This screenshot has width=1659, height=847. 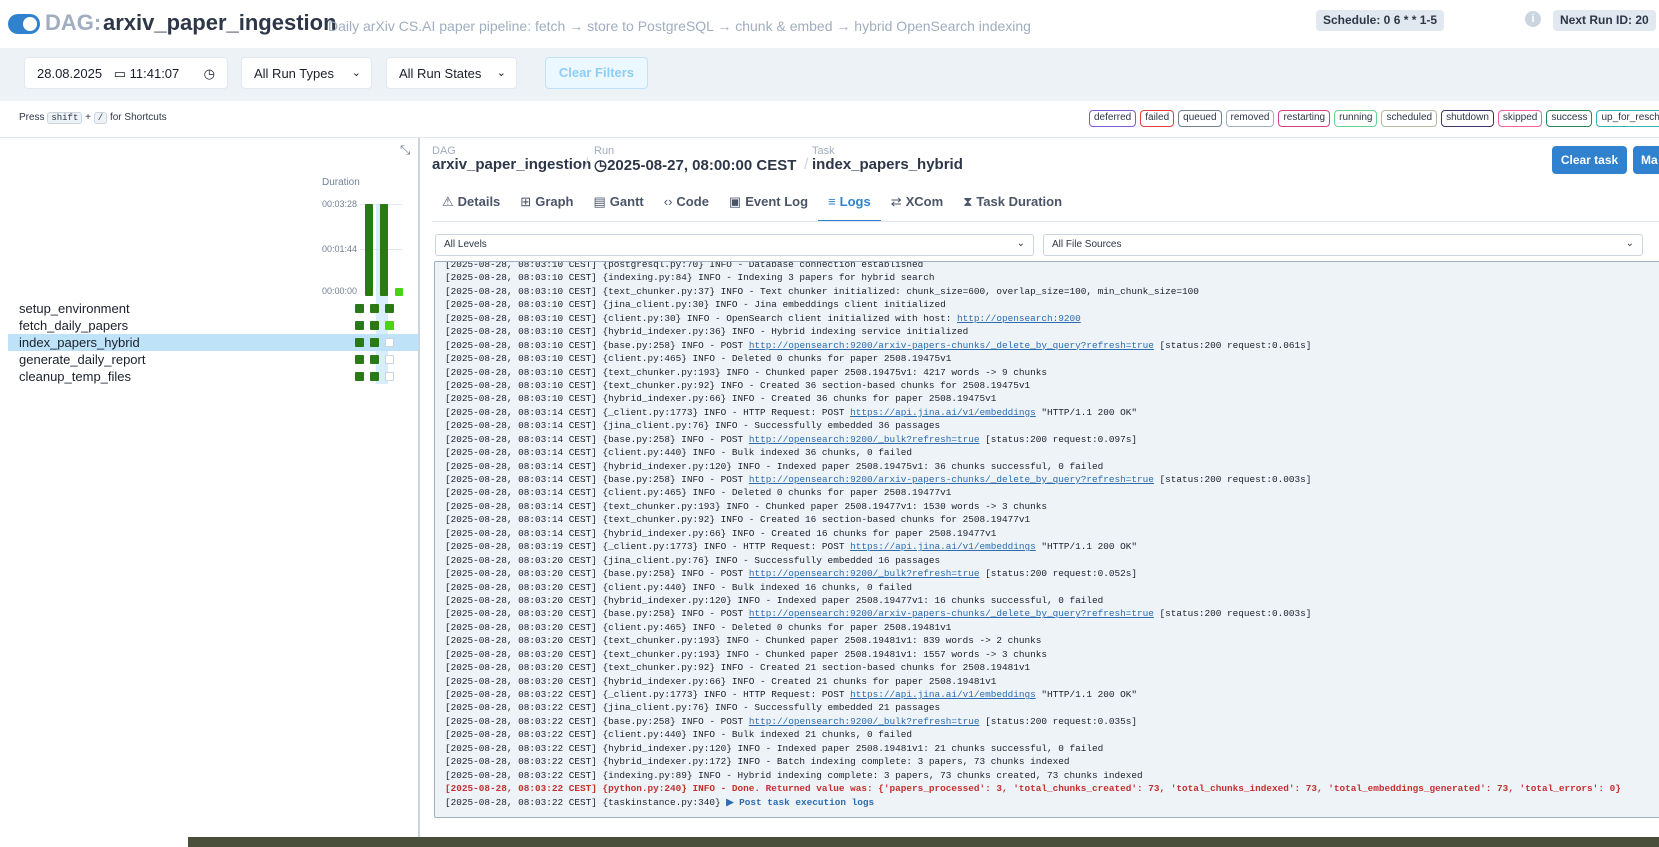 I want to click on post-task-logs-toggle: ▶ Post task execution logs, so click(x=800, y=802).